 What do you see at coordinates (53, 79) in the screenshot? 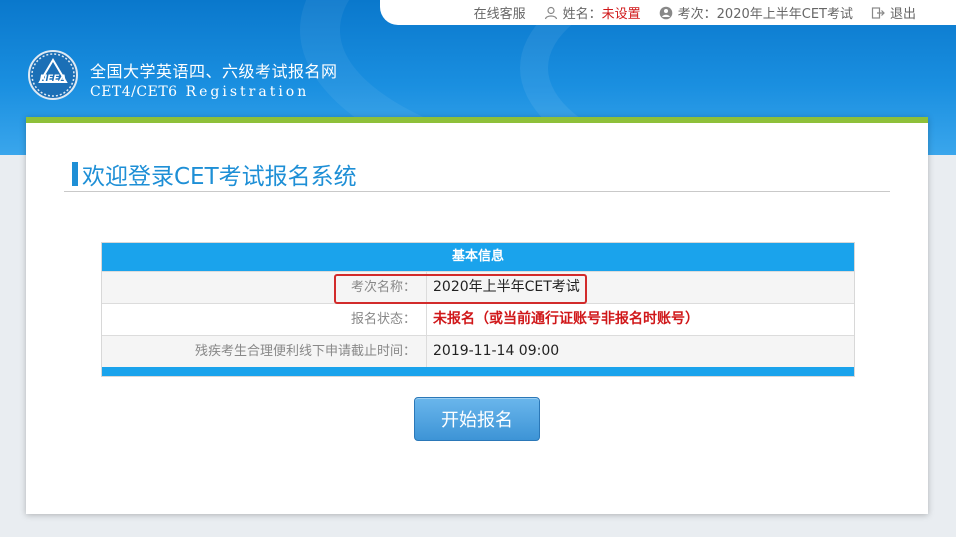
I see `logo-text: NEEA` at bounding box center [53, 79].